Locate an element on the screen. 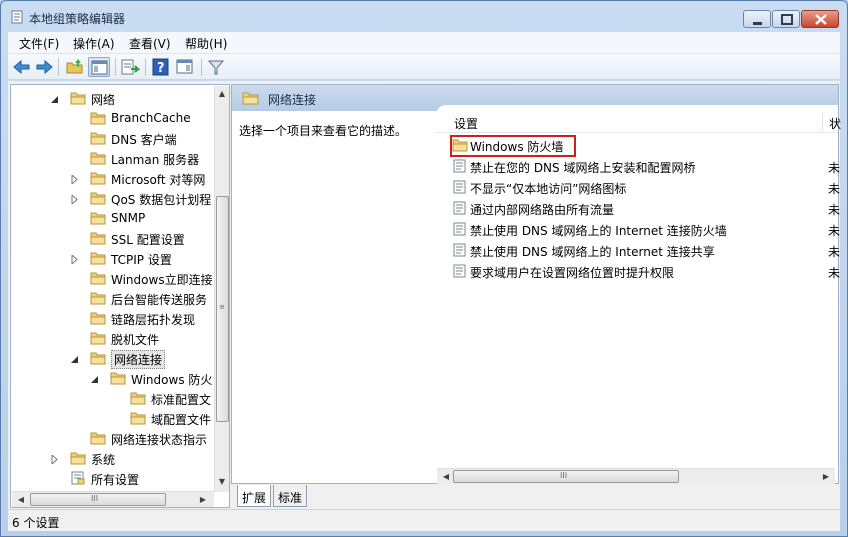 The width and height of the screenshot is (848, 537). filter-button is located at coordinates (216, 67).